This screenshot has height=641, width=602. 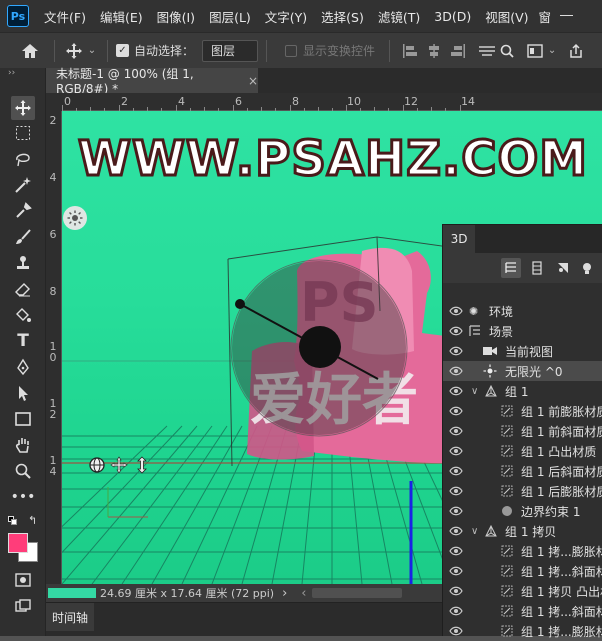 What do you see at coordinates (97, 465) in the screenshot?
I see `orbit-3d-icon` at bounding box center [97, 465].